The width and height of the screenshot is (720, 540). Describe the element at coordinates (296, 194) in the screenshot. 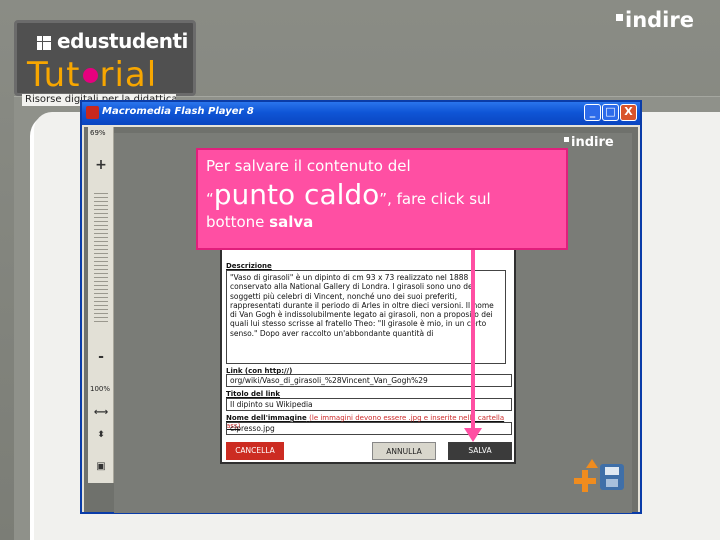

I see `callout-highlight: punto caldo` at that location.